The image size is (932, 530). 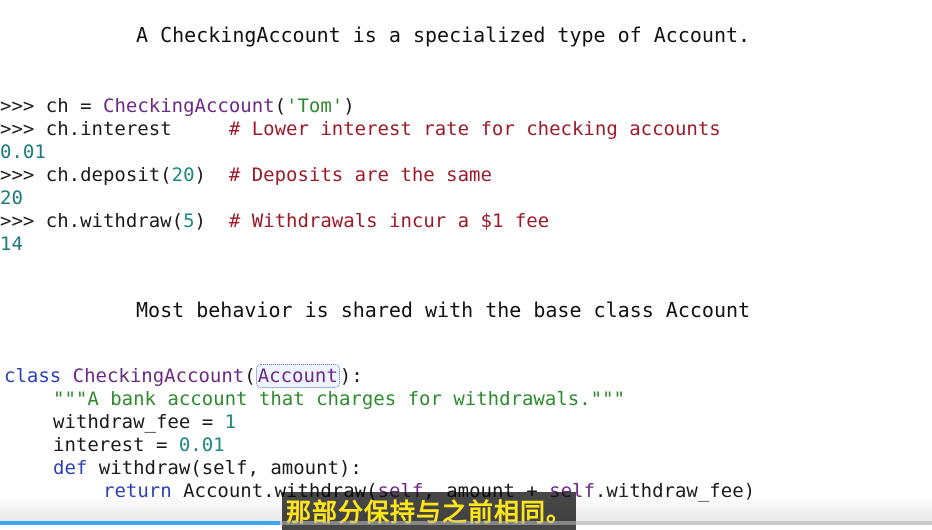 I want to click on code-line-interest: interest = 0.01, so click(x=139, y=445).